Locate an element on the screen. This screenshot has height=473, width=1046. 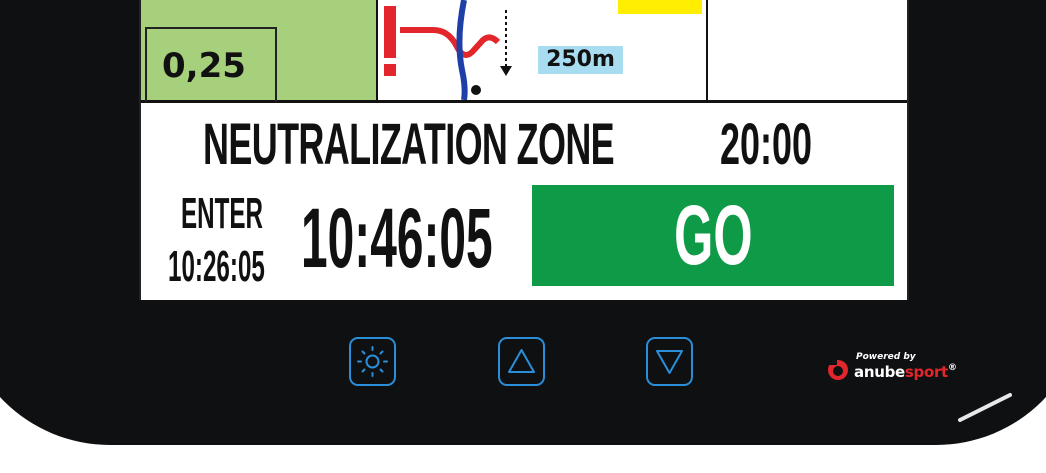
roadbook-distance-cell: 0,25 is located at coordinates (259, 51).